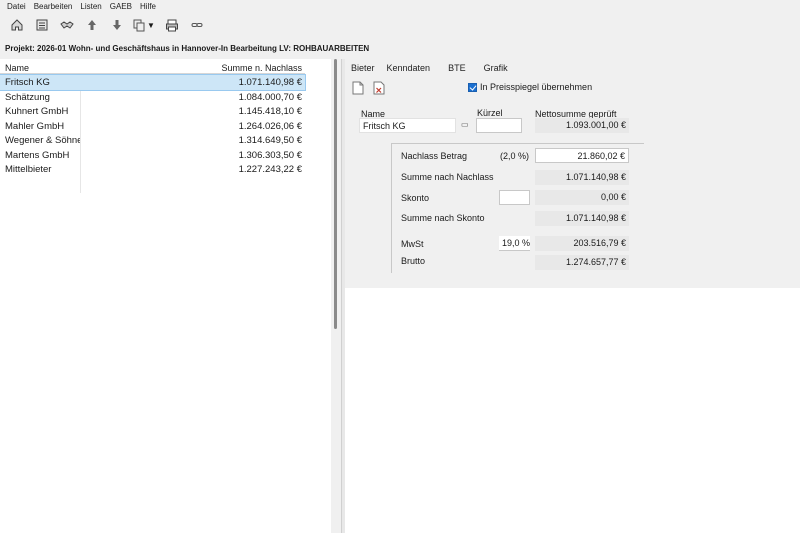  Describe the element at coordinates (409, 68) in the screenshot. I see `tab-kenndaten: Kenndaten` at that location.